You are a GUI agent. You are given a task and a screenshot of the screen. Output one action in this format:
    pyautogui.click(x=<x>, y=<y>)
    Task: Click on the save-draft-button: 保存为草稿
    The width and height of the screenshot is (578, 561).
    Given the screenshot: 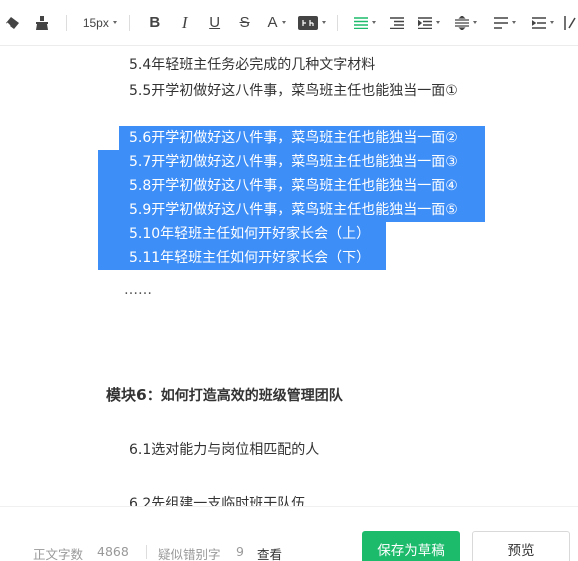 What is the action you would take?
    pyautogui.click(x=411, y=546)
    